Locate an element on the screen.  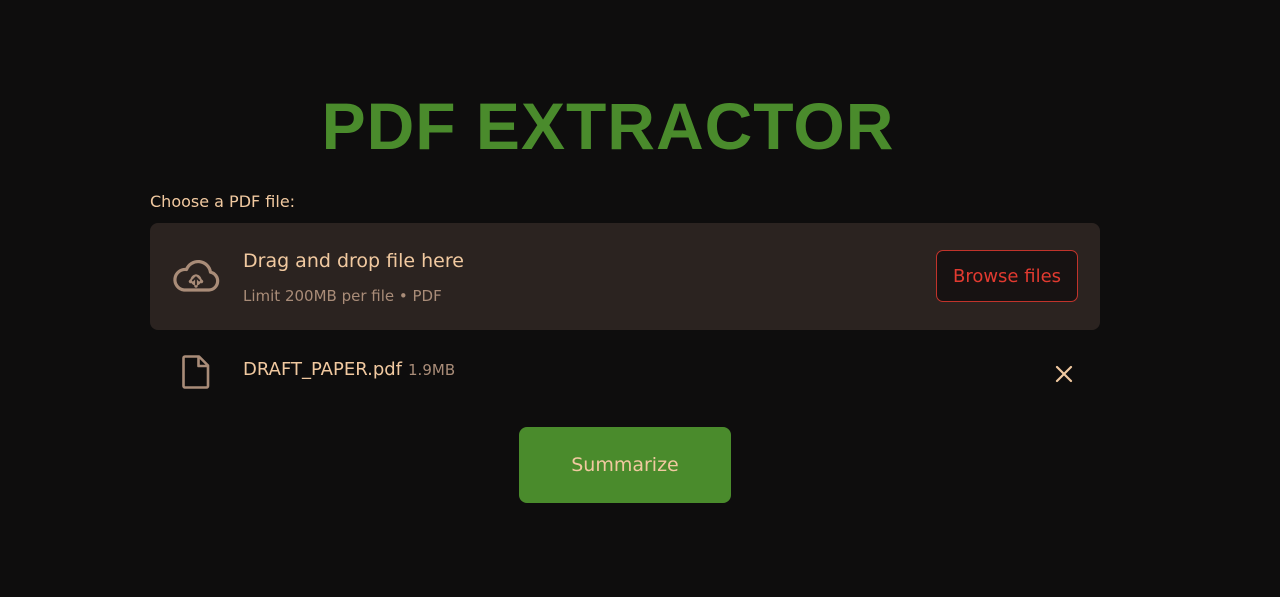
cloud-upload-icon is located at coordinates (196, 276).